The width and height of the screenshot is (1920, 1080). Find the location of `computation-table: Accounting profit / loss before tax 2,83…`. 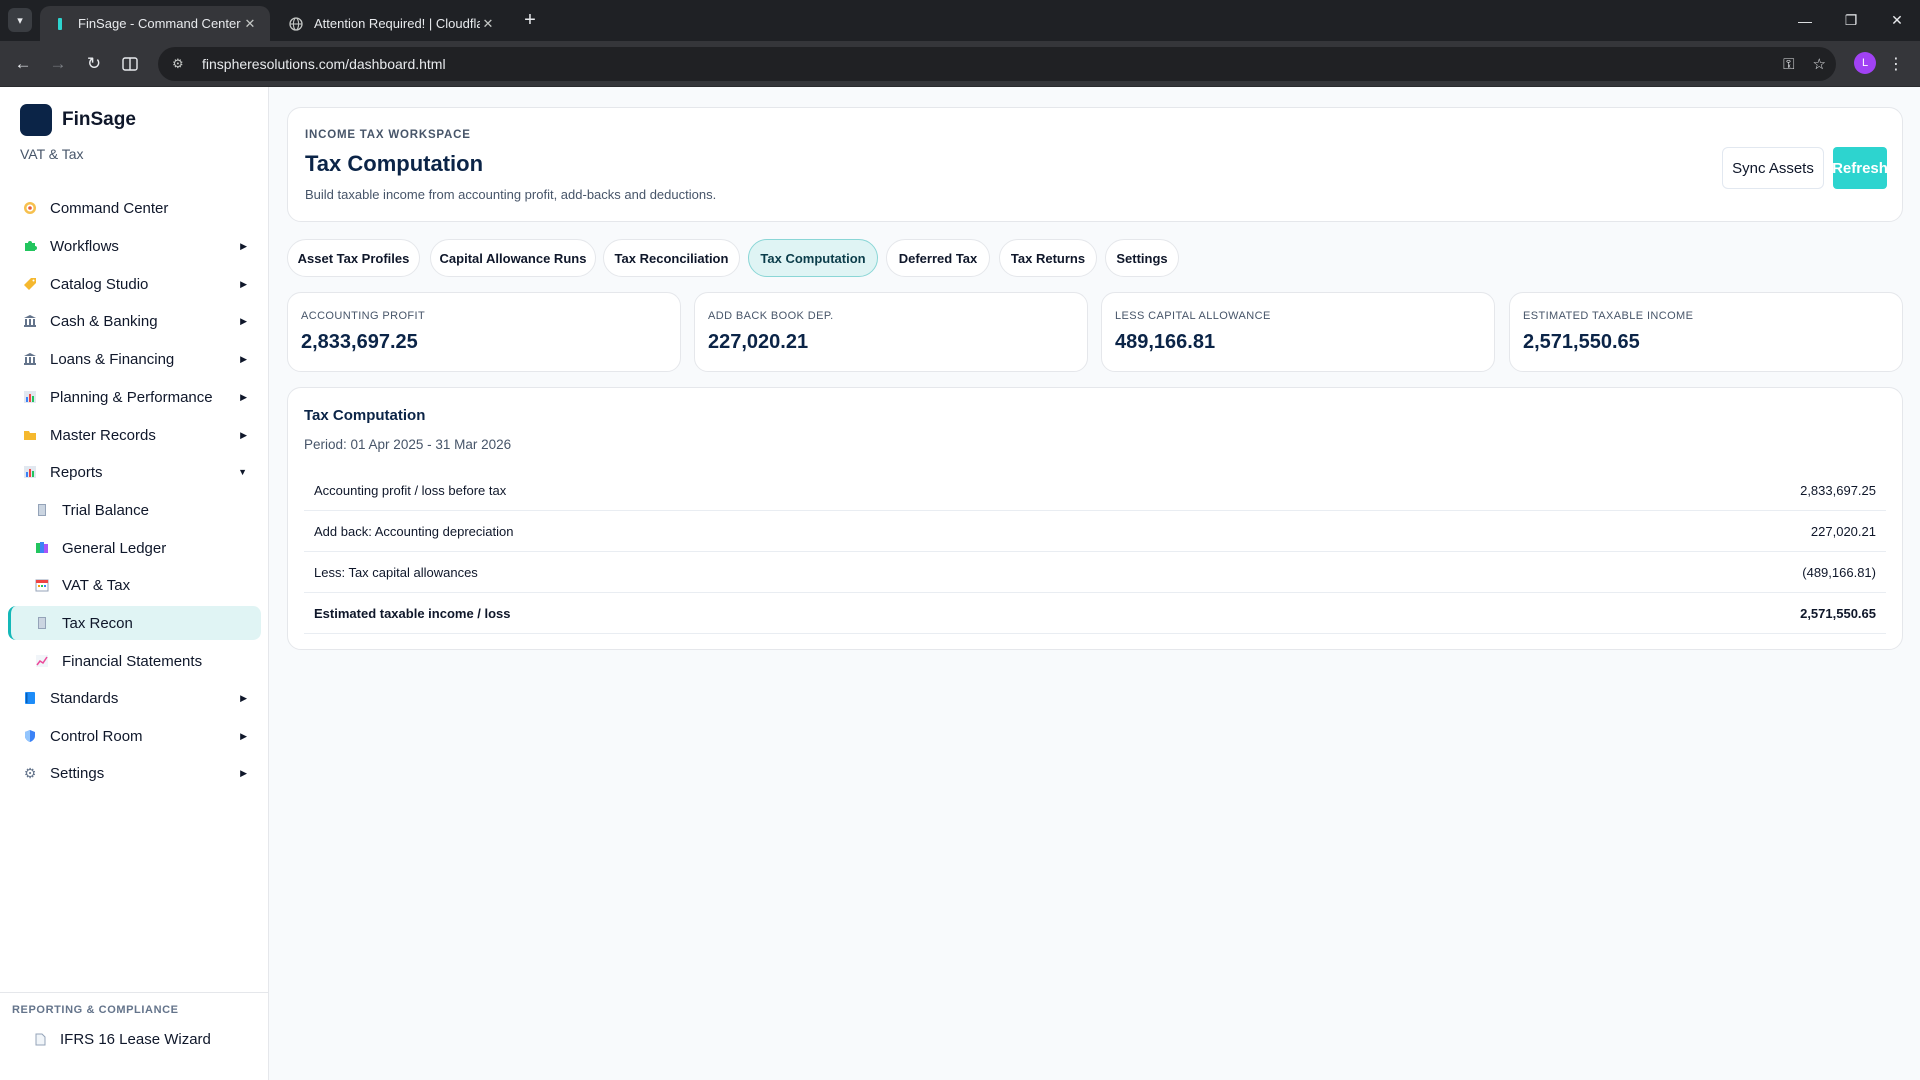

computation-table: Accounting profit / loss before tax 2,83… is located at coordinates (1095, 552).